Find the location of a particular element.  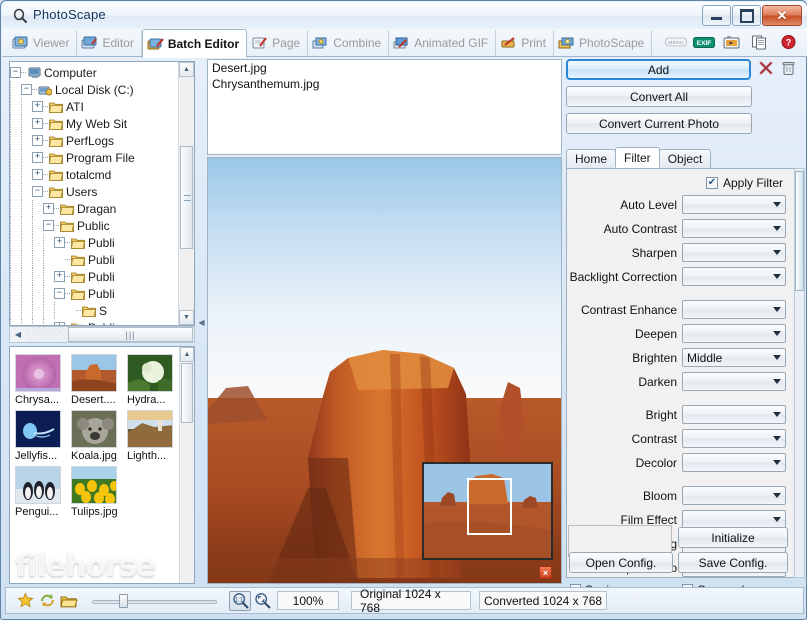

thumb-scroll-thumb is located at coordinates (187, 393).